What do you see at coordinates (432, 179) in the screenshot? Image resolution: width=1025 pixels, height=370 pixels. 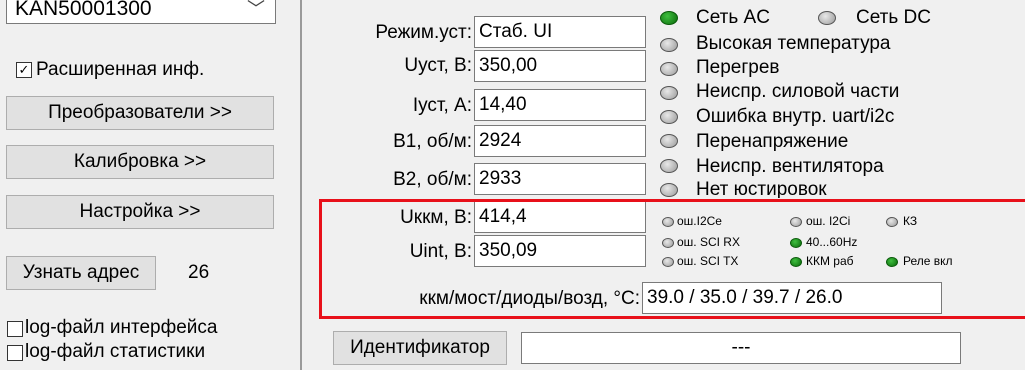 I see `fan2-label: B2, об/м:` at bounding box center [432, 179].